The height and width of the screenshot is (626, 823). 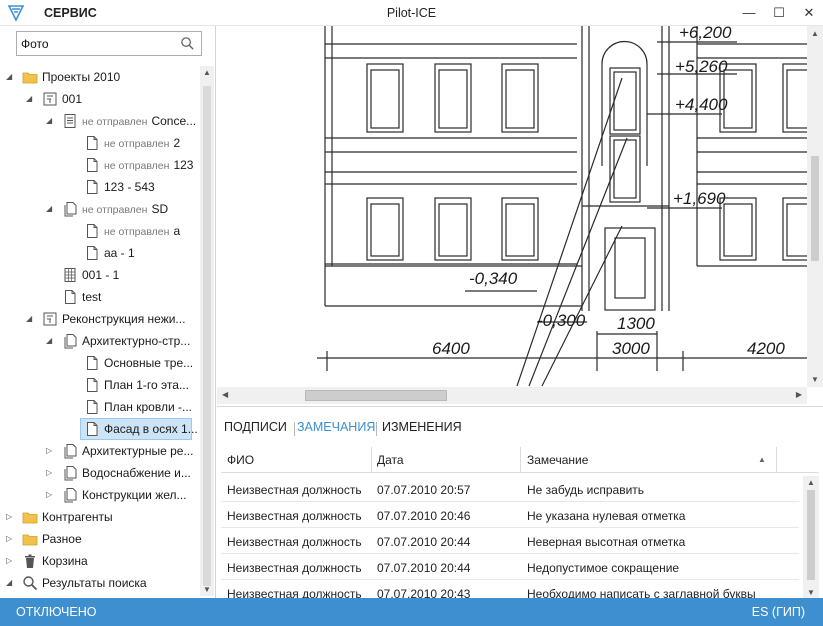 What do you see at coordinates (100, 561) in the screenshot?
I see `tree-item: ▷ Корзина` at bounding box center [100, 561].